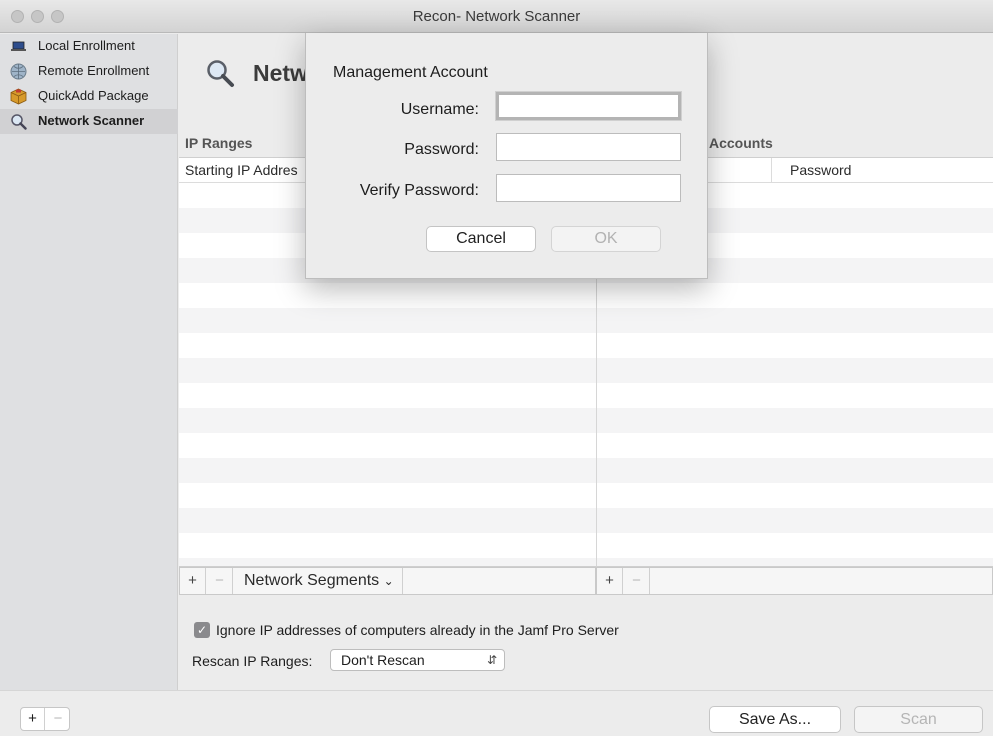 The image size is (993, 736). What do you see at coordinates (918, 719) in the screenshot?
I see `scan-button: Scan` at bounding box center [918, 719].